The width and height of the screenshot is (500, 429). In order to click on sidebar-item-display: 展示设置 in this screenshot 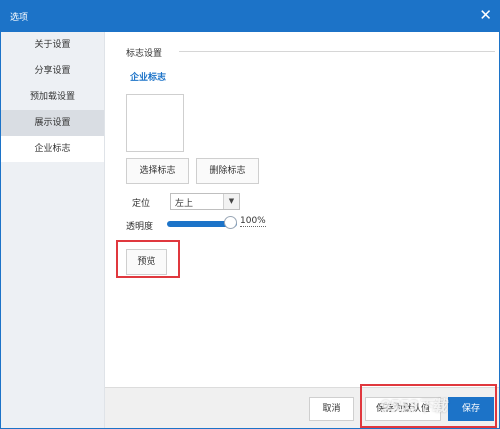, I will do `click(52, 123)`.